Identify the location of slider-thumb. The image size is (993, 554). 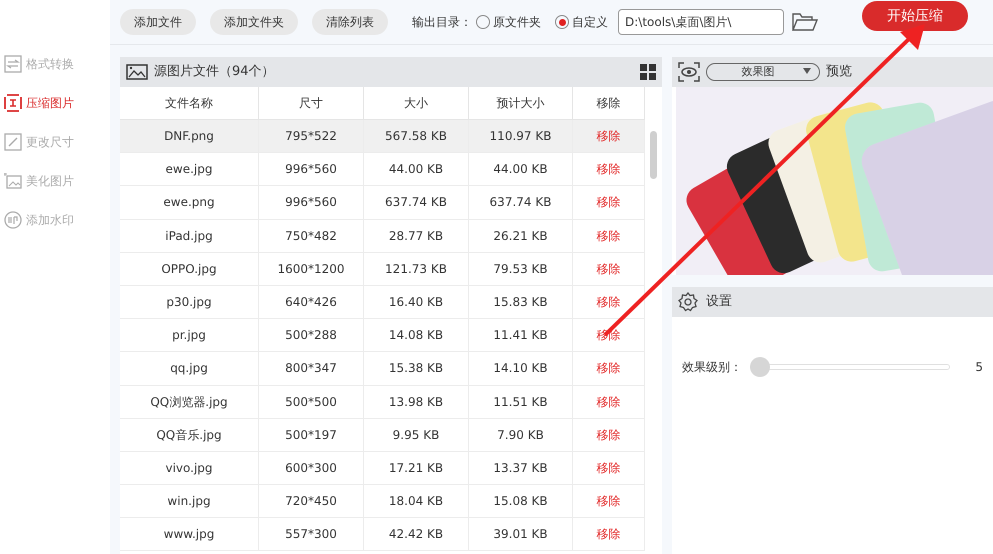
(760, 367).